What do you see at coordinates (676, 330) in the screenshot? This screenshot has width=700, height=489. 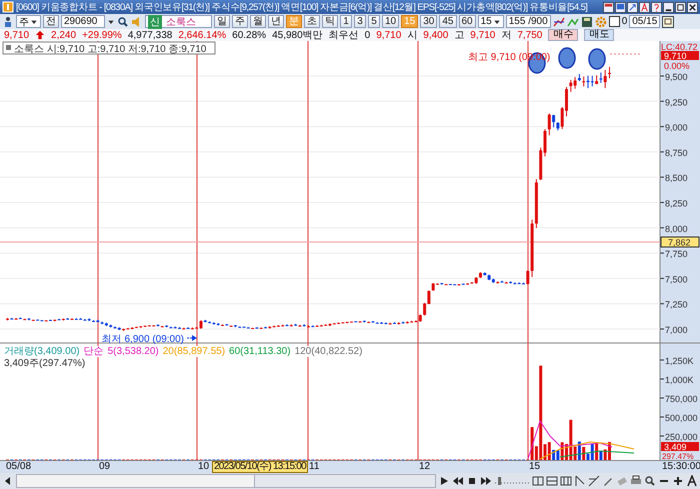 I see `price-axis-label: 7,000` at bounding box center [676, 330].